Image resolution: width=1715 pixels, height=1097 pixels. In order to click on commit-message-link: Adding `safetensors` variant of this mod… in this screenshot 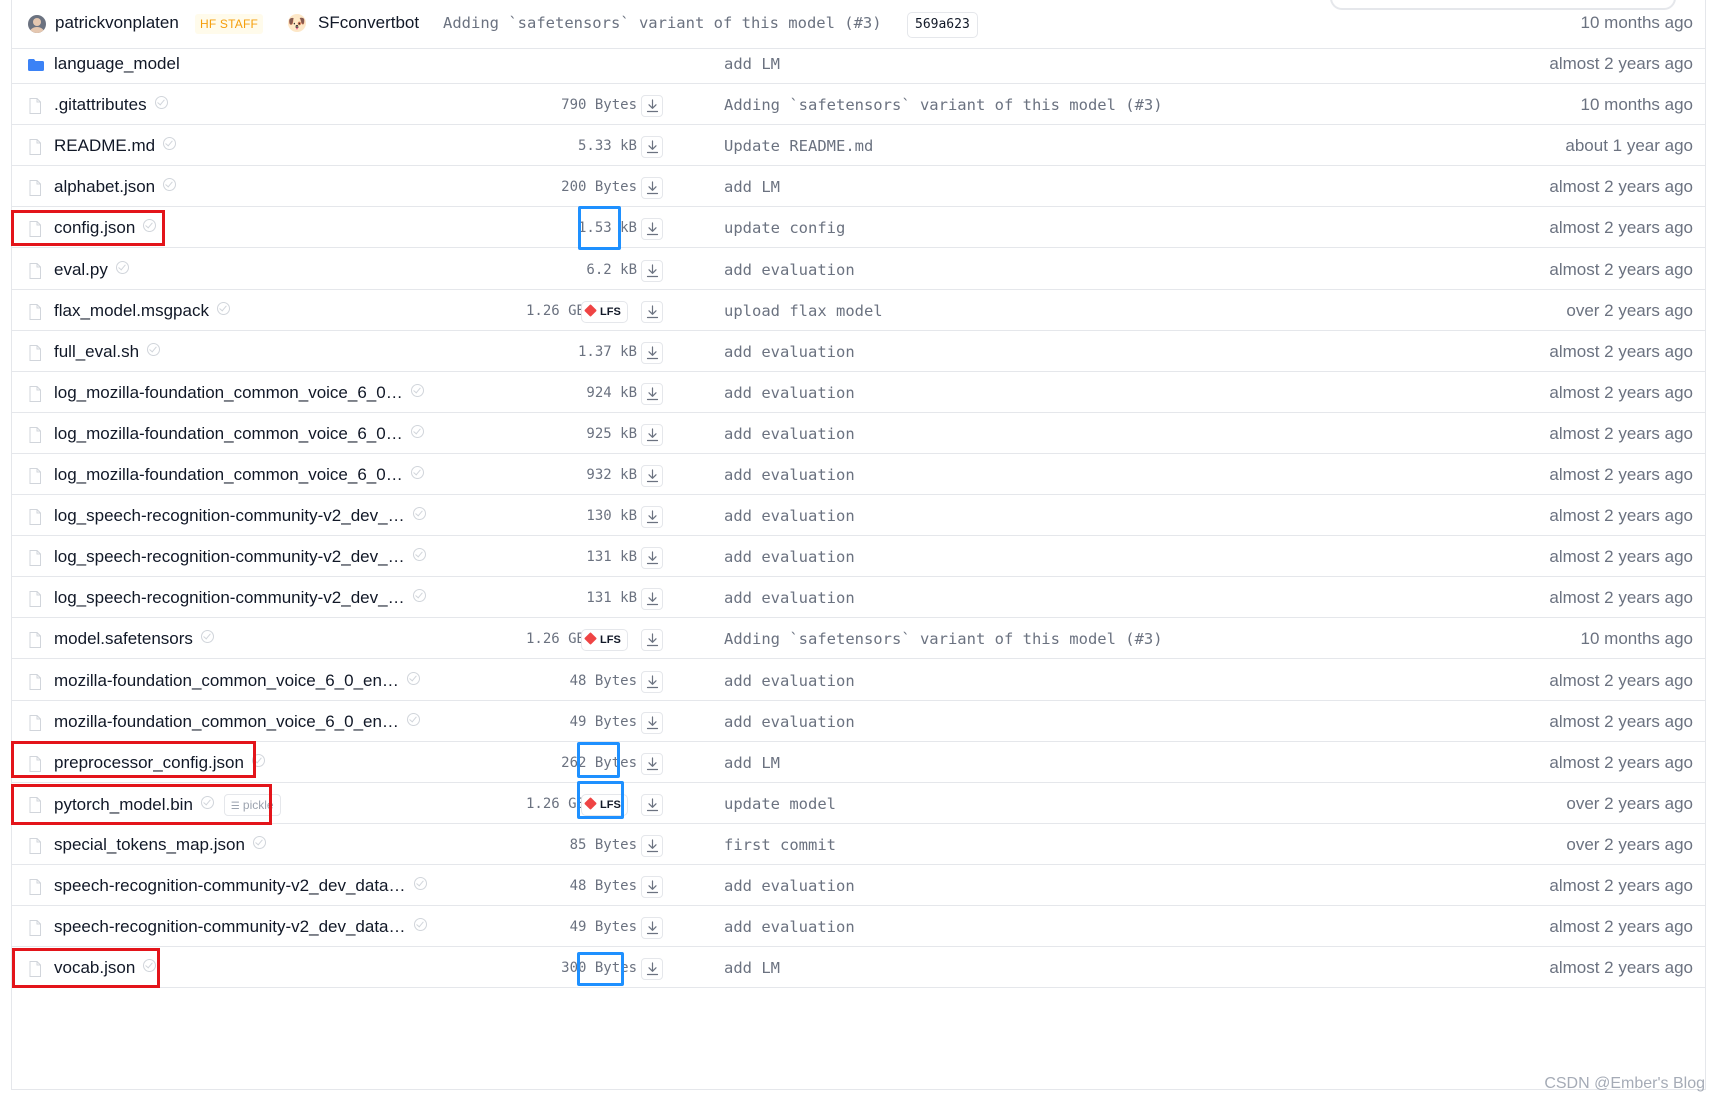, I will do `click(662, 23)`.